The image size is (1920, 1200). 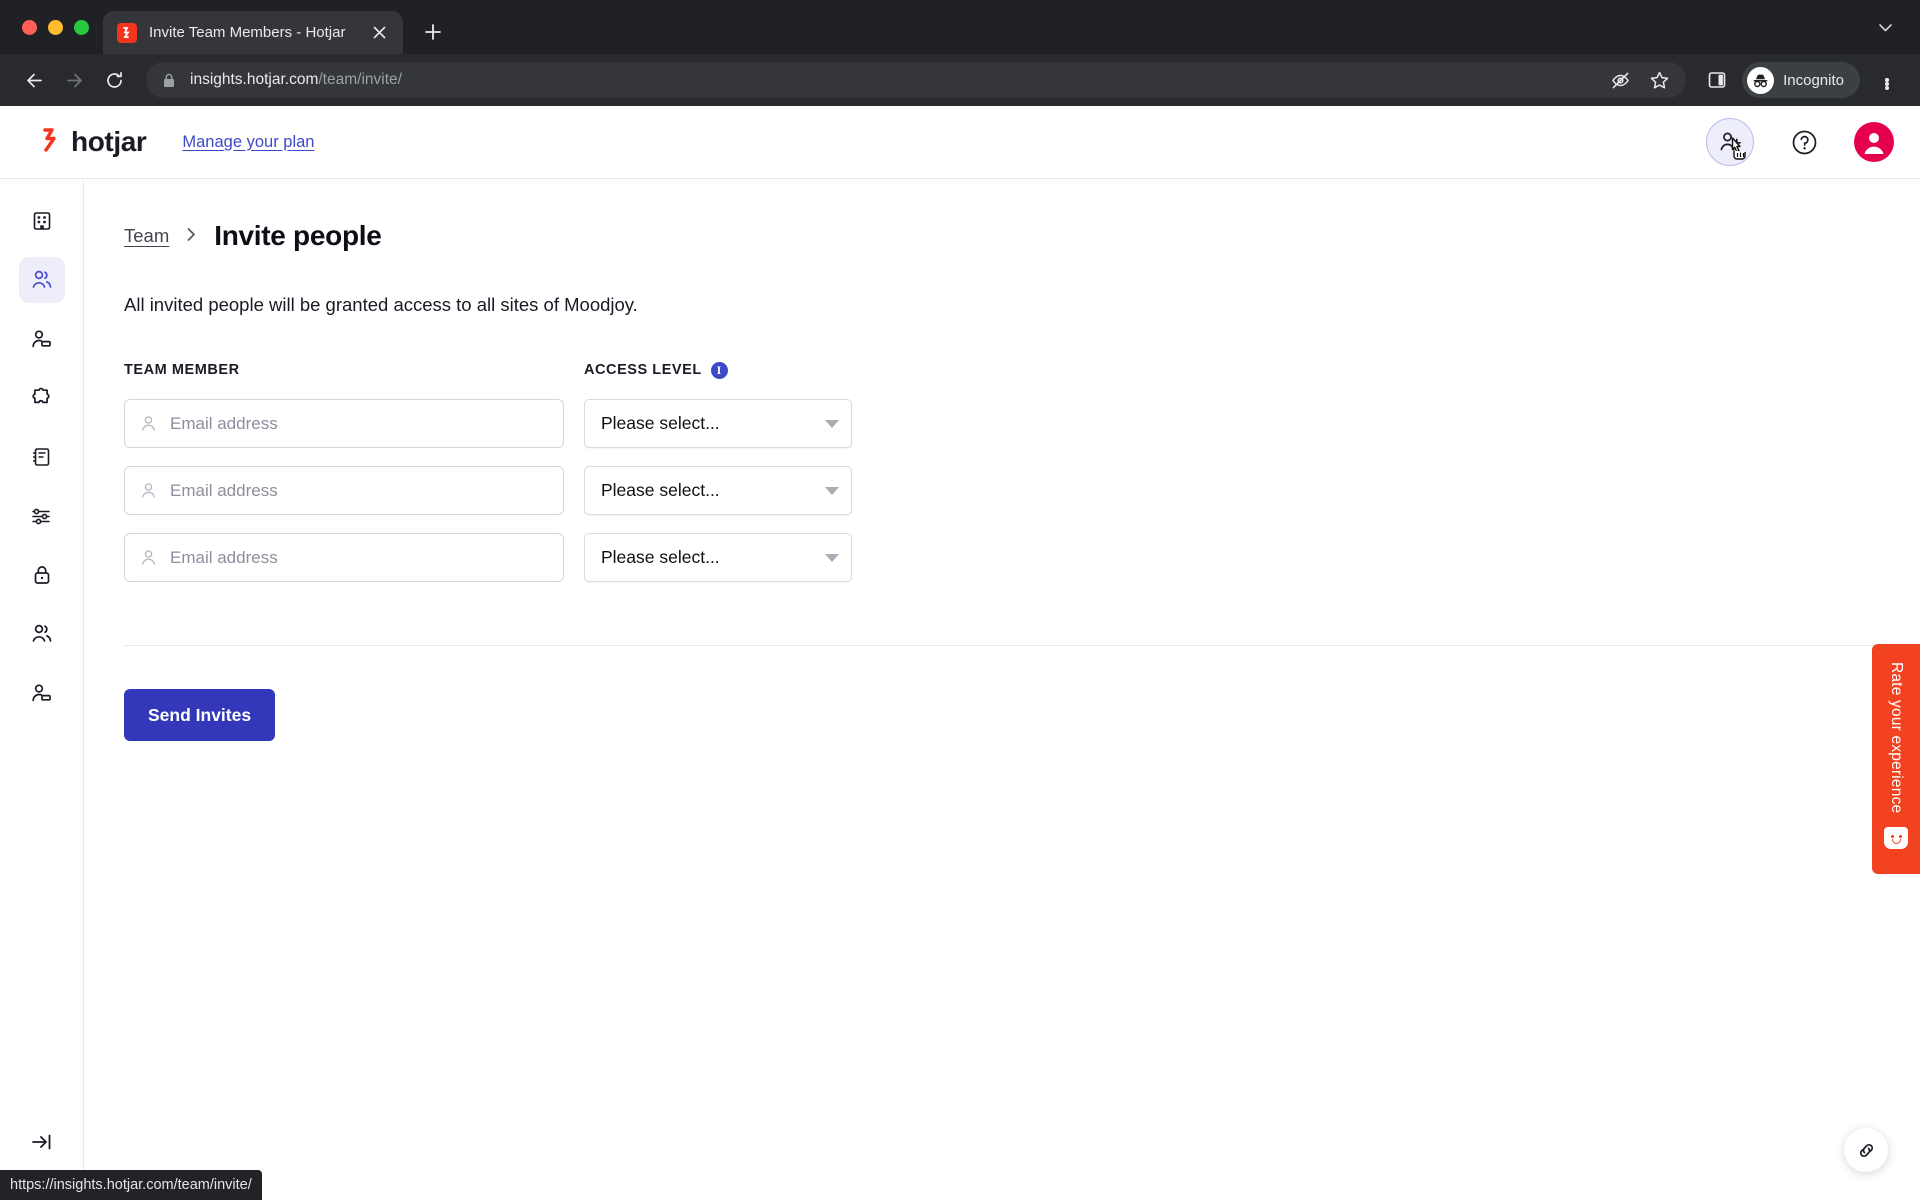 What do you see at coordinates (1717, 80) in the screenshot?
I see `side-panel-icon` at bounding box center [1717, 80].